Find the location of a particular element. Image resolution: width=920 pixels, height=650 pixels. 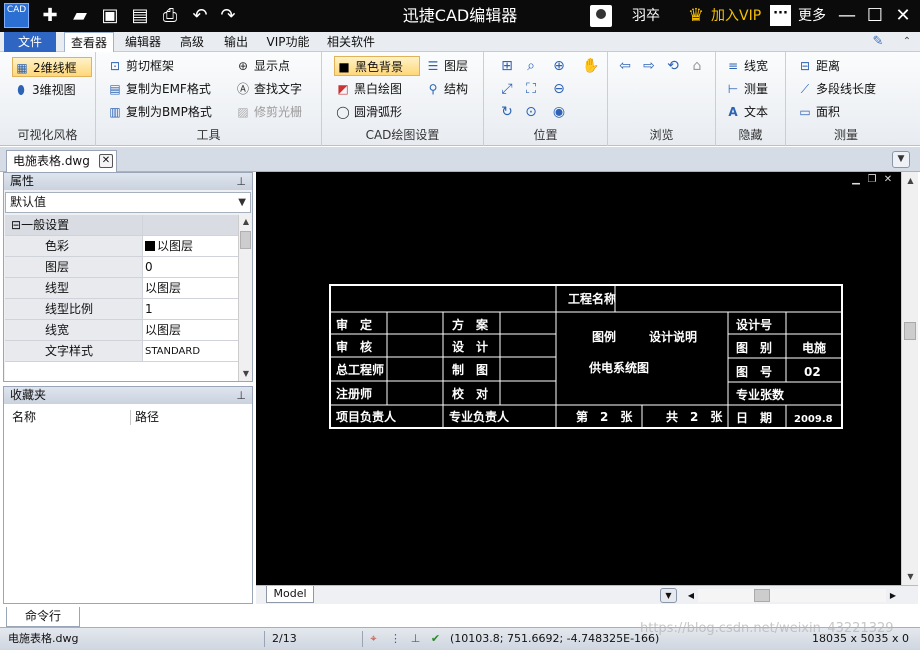

area-button: ▭ 面积 is located at coordinates (818, 112).